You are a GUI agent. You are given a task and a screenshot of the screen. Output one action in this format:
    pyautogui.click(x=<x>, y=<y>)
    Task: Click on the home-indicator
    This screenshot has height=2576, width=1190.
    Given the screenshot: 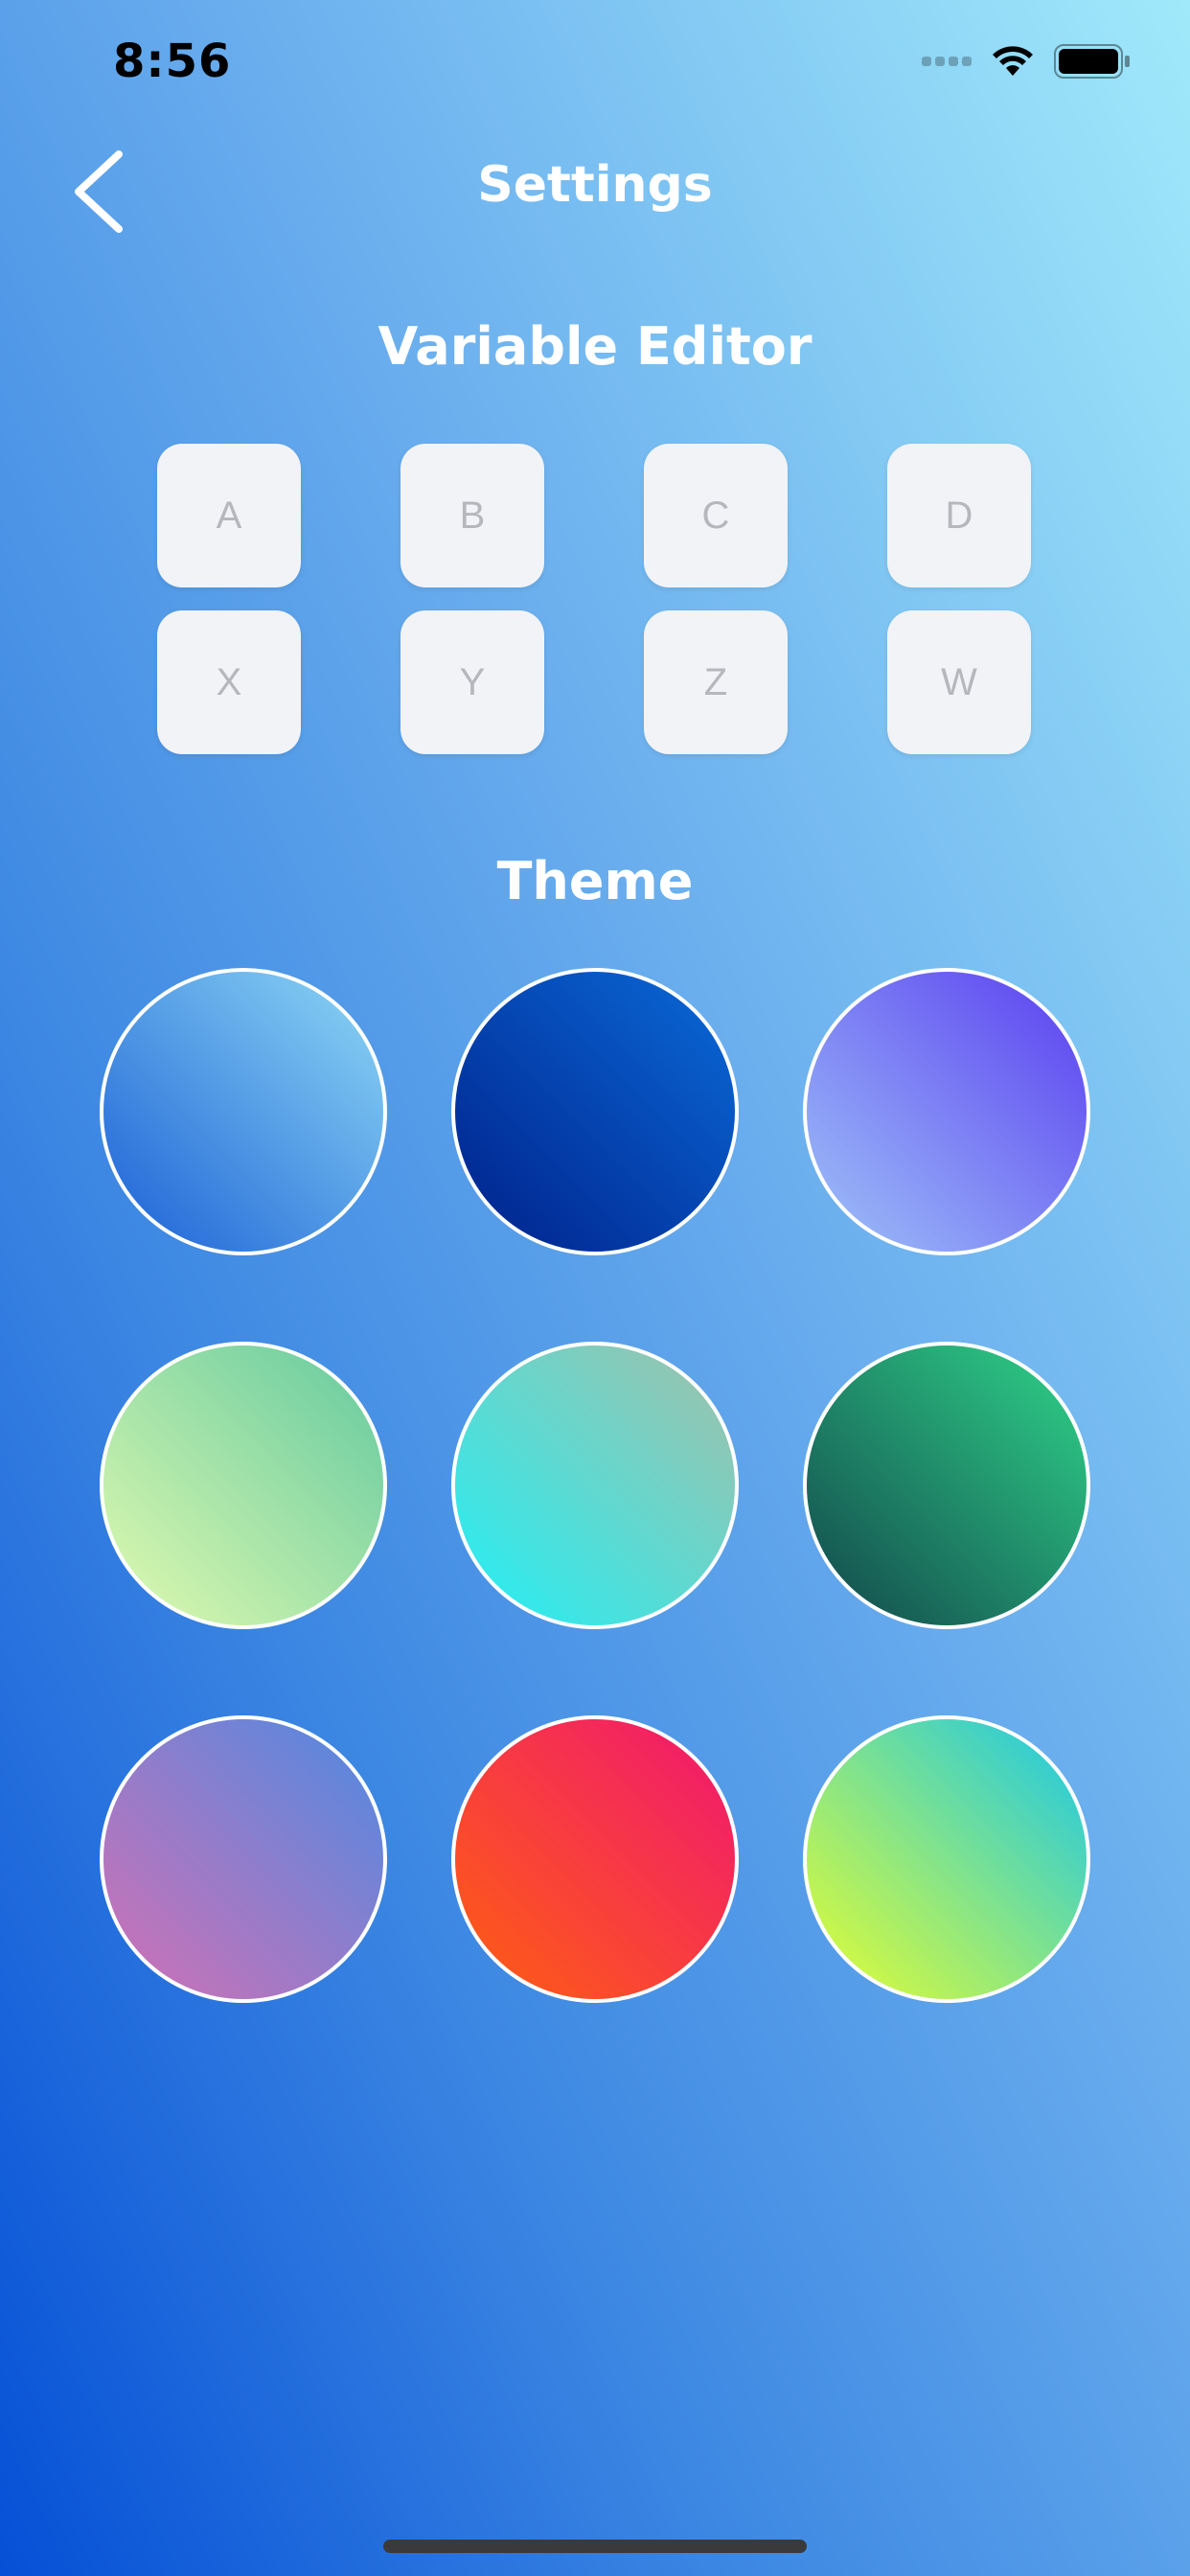 What is the action you would take?
    pyautogui.click(x=595, y=2546)
    